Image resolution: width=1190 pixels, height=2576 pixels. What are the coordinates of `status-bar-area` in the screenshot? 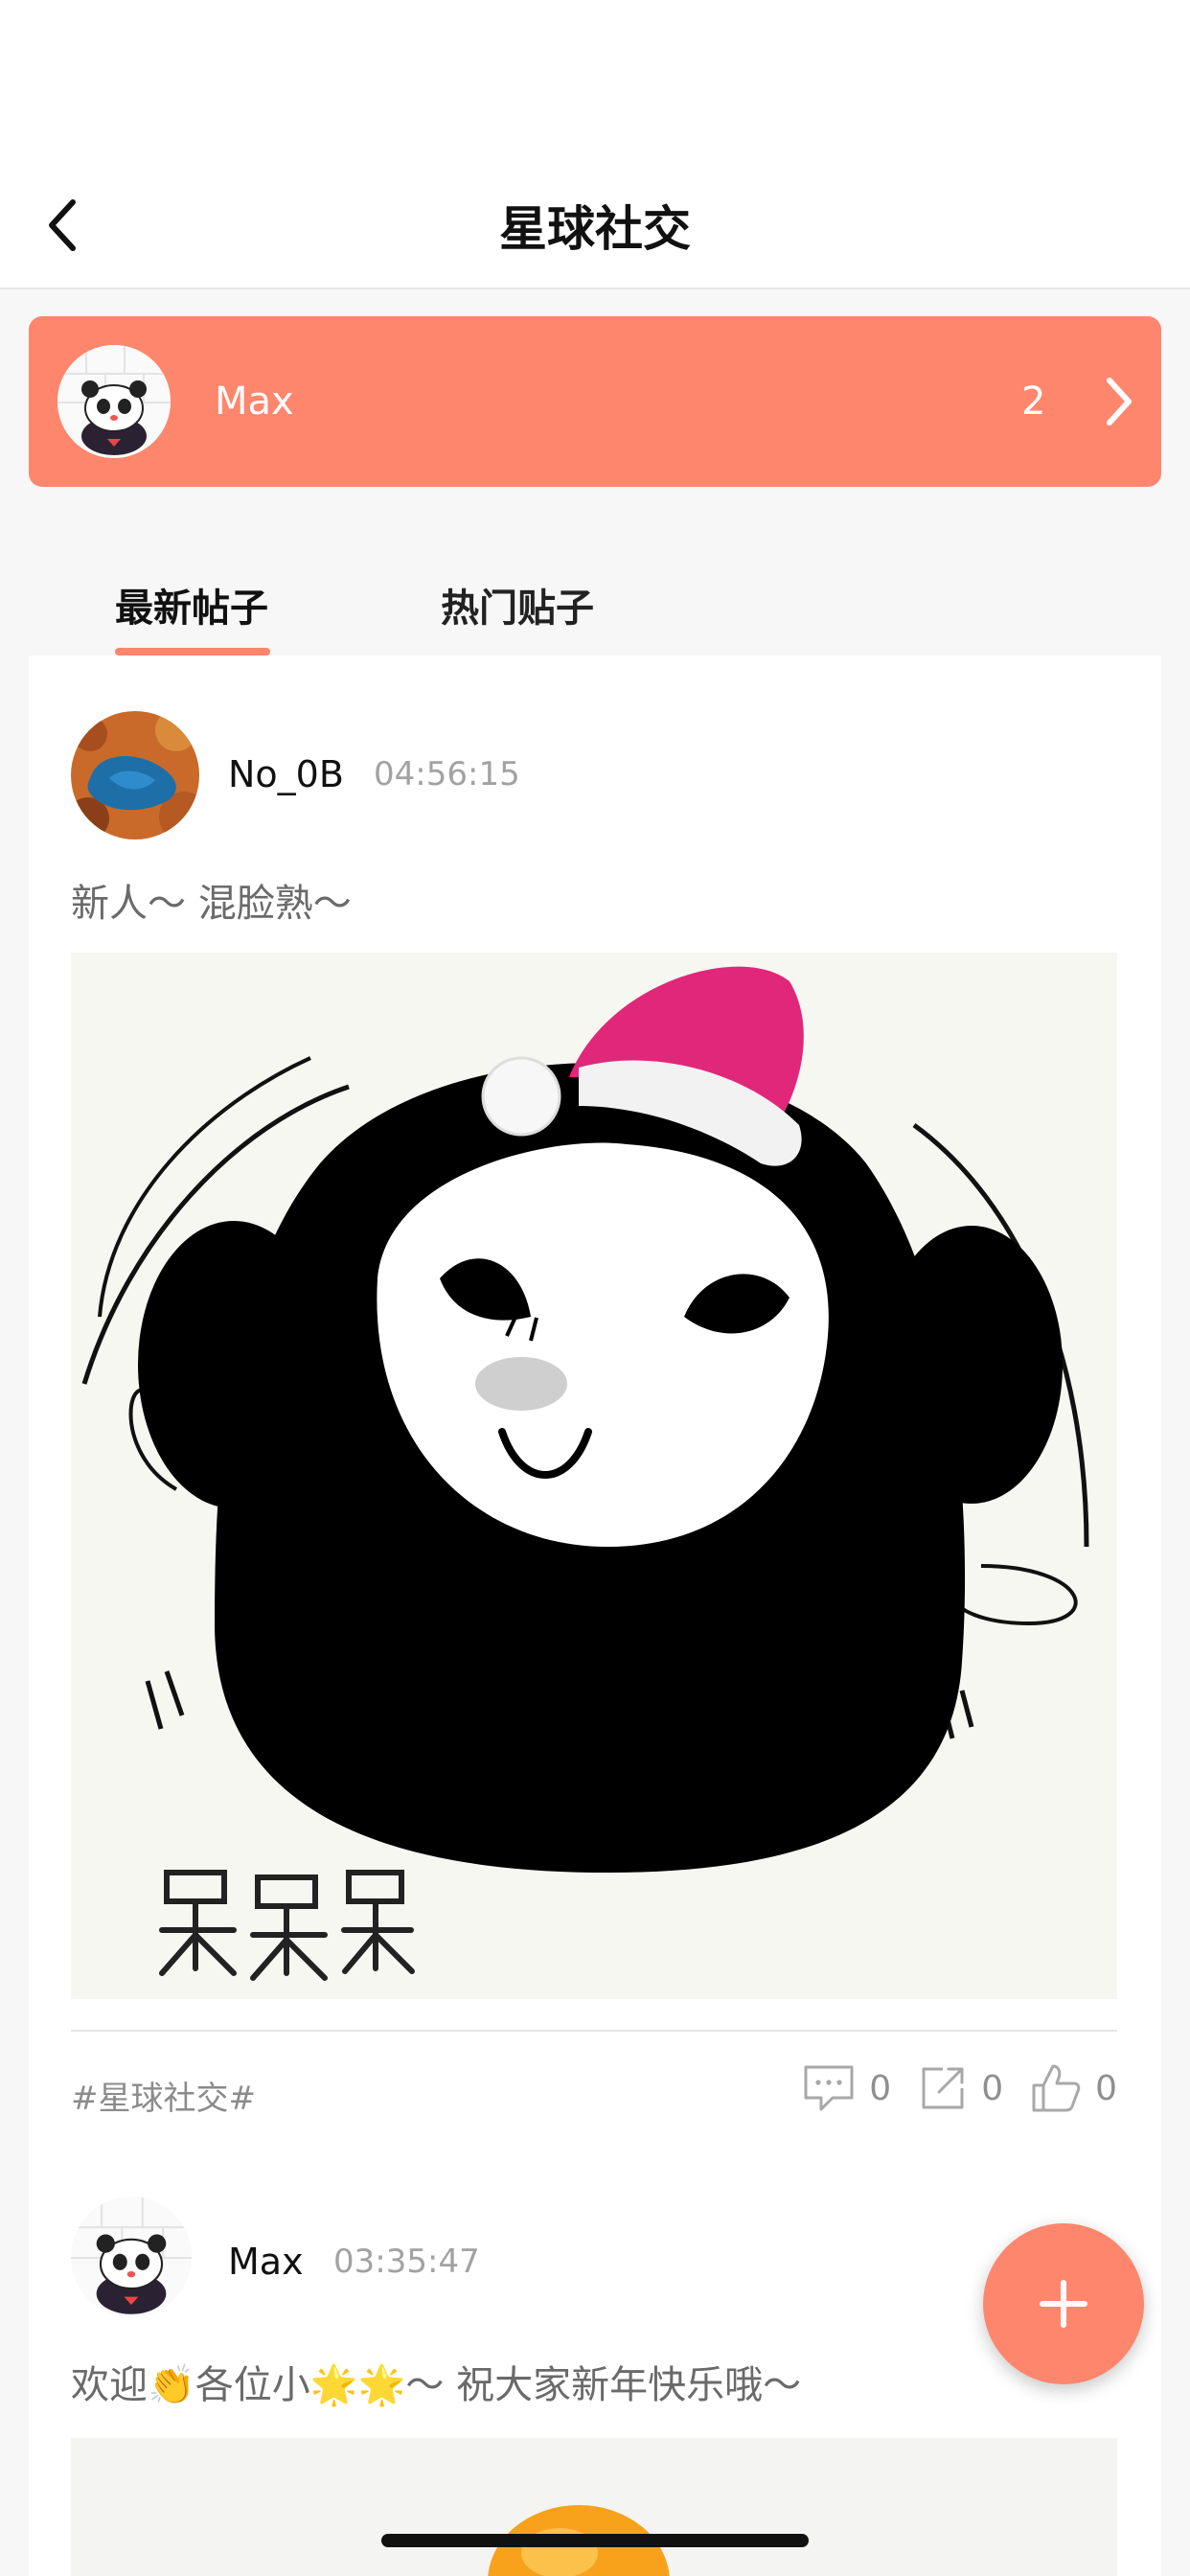 It's located at (595, 81).